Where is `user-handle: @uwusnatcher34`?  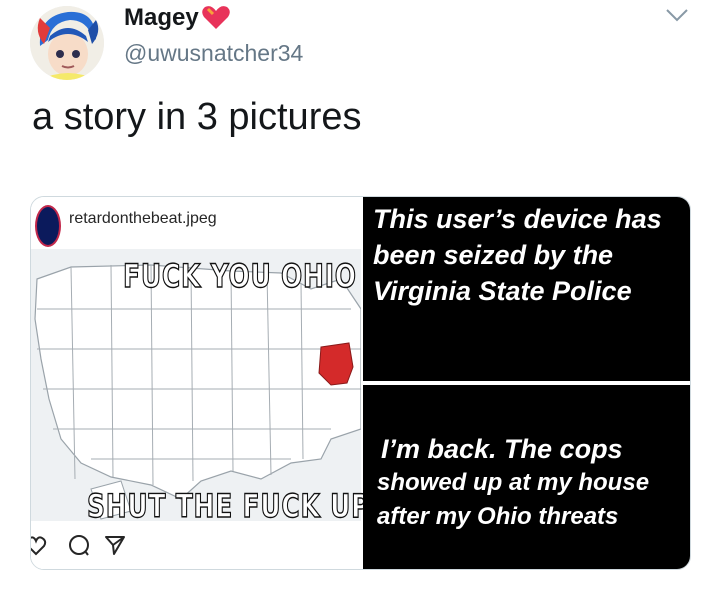
user-handle: @uwusnatcher34 is located at coordinates (213, 53).